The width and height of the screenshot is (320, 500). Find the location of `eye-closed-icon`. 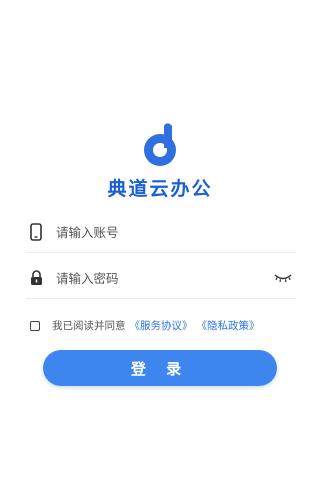

eye-closed-icon is located at coordinates (283, 278).